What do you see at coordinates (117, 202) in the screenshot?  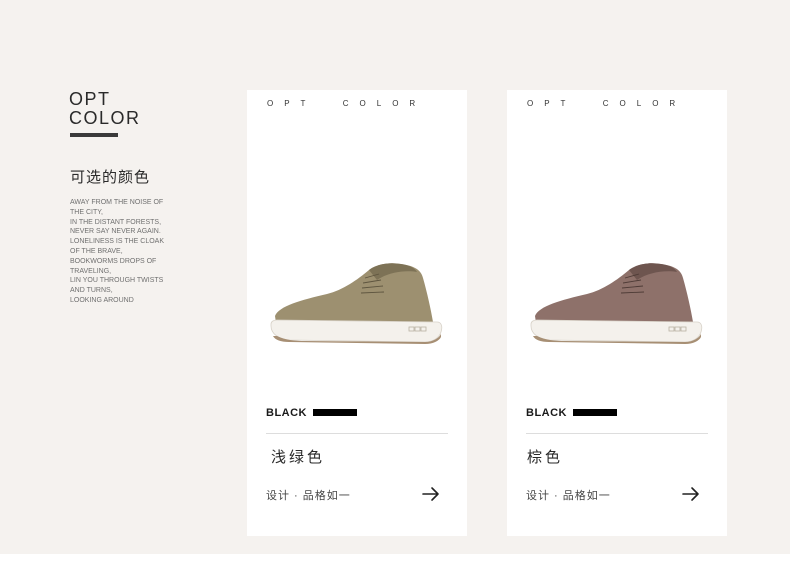 I see `blurb-line: AWAY FROM THE NOISE OF` at bounding box center [117, 202].